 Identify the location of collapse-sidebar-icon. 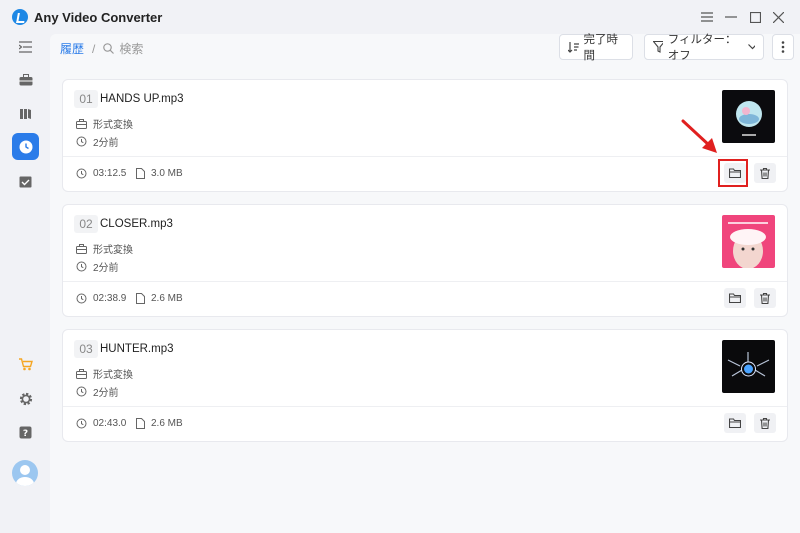
(25, 46).